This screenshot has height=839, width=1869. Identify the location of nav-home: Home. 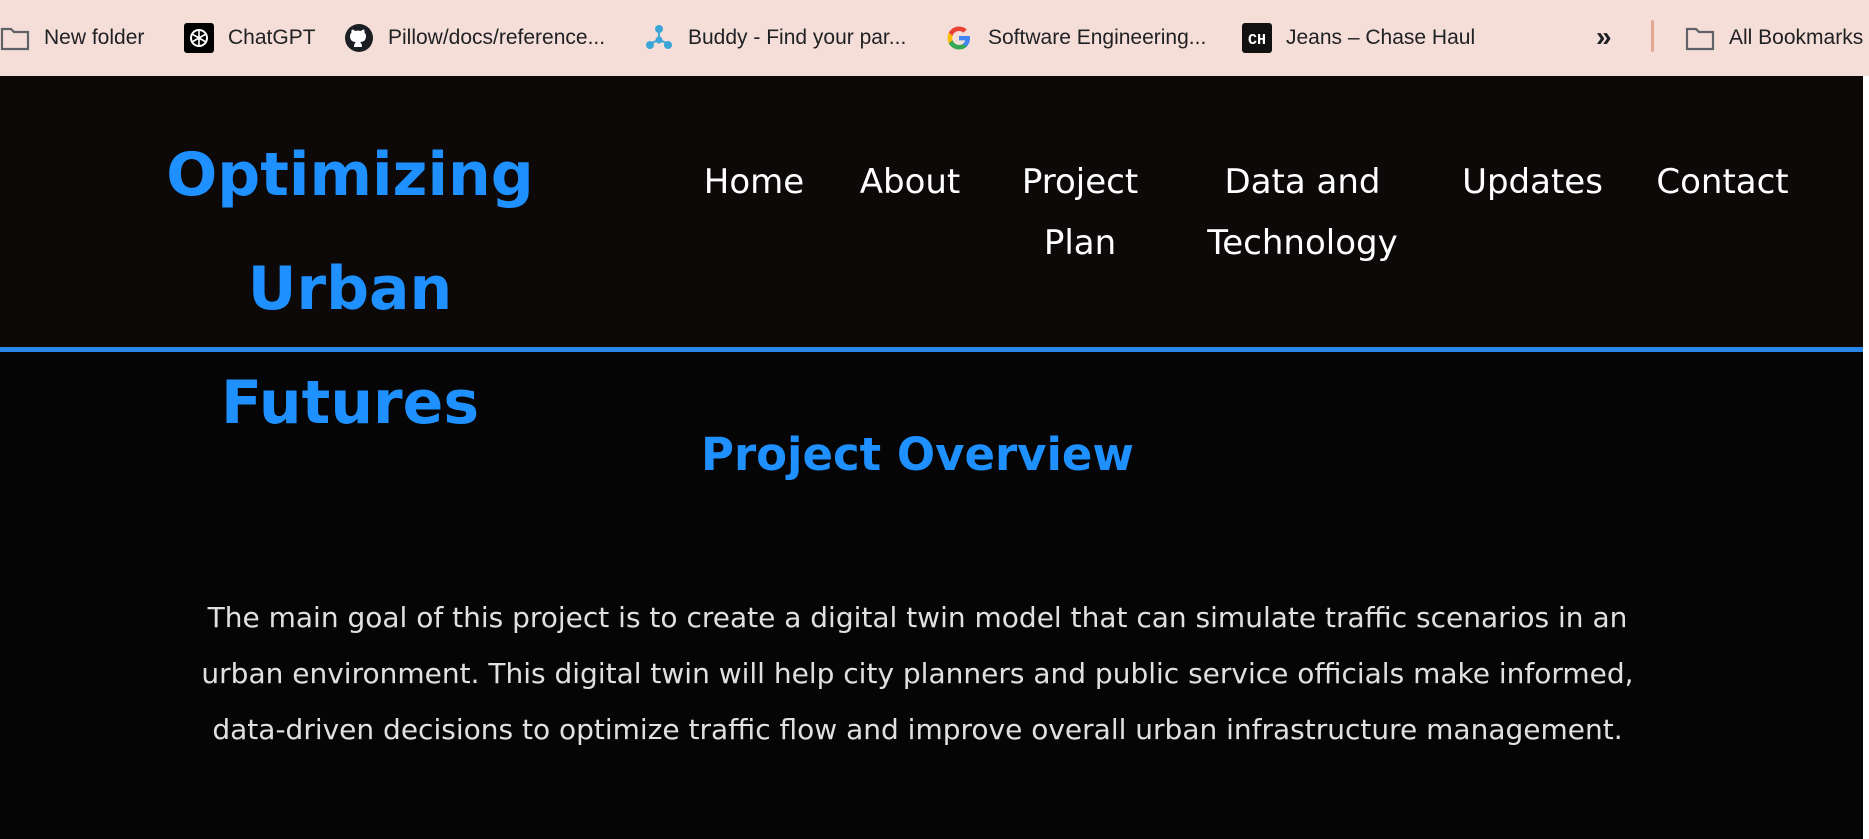
(754, 182).